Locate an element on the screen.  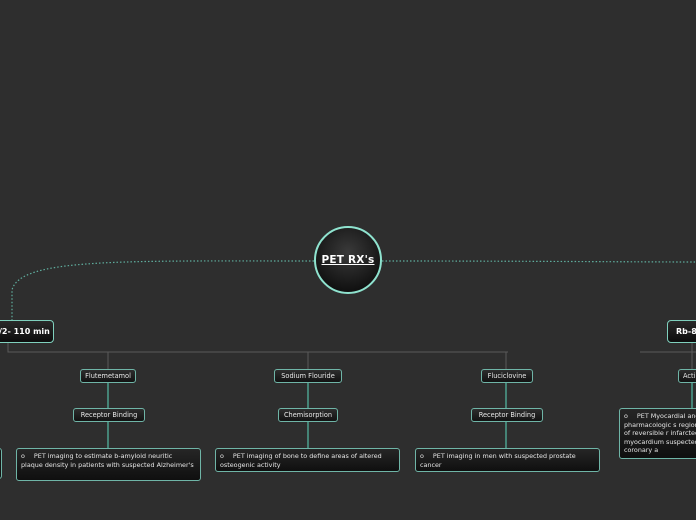
drug-node-fluciclovine: Fluciclovine is located at coordinates (507, 376).